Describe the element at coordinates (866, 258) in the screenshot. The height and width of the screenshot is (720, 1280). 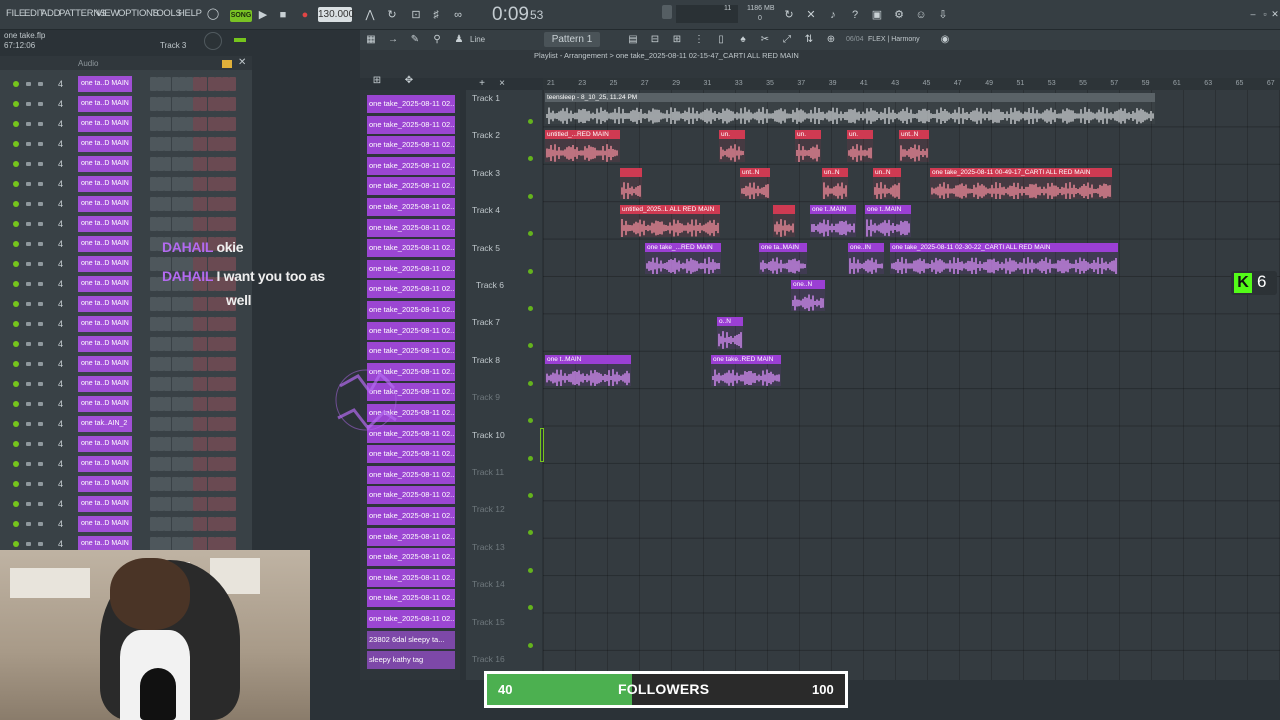
I see `playlist-clip: one..IN` at that location.